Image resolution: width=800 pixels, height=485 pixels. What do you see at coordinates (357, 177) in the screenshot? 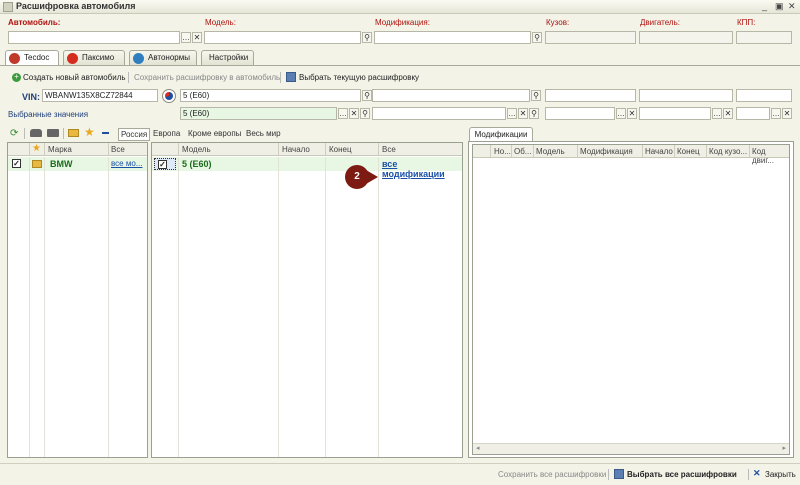
I see `annotation-badge: 2` at bounding box center [357, 177].